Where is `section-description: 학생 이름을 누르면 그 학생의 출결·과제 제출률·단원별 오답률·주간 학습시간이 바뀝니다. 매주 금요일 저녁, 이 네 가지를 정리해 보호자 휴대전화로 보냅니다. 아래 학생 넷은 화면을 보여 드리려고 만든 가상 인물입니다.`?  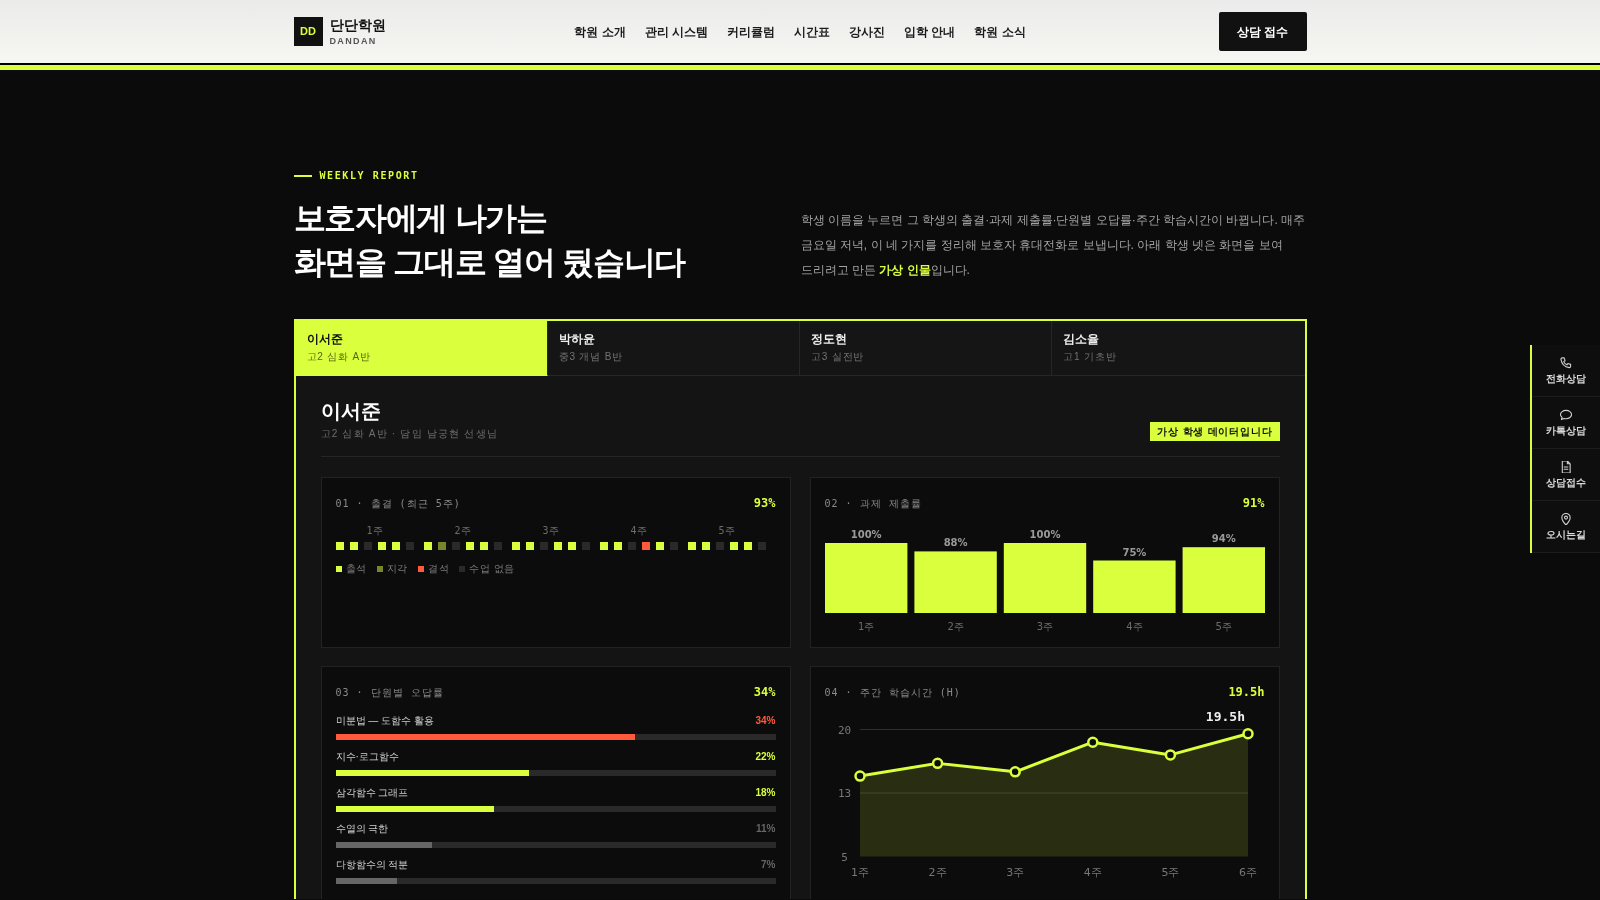 section-description: 학생 이름을 누르면 그 학생의 출결·과제 제출률·단원별 오답률·주간 학습시간이 바뀝니다. 매주 금요일 저녁, 이 네 가지를 정리해 보호자 휴대전화로 보냅니다. 아래 학생 넷은 화면을 보여 드리려고 만든 가상 인물입니다. is located at coordinates (1053, 245).